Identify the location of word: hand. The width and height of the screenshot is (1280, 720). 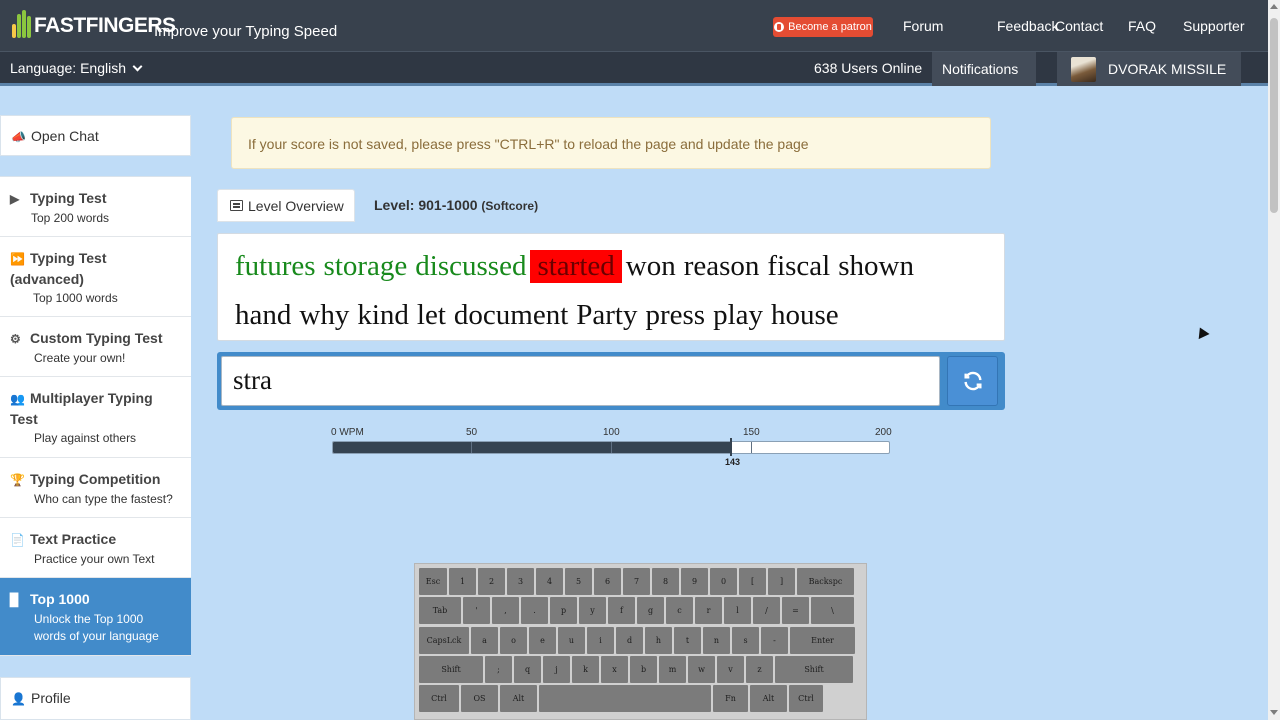
(263, 315).